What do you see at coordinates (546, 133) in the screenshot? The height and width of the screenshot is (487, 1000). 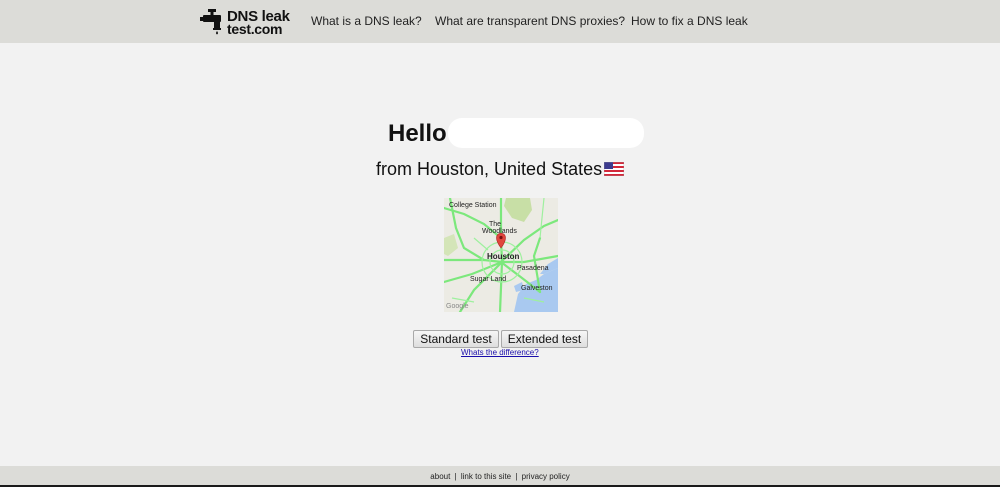 I see `redacted-ip-address` at bounding box center [546, 133].